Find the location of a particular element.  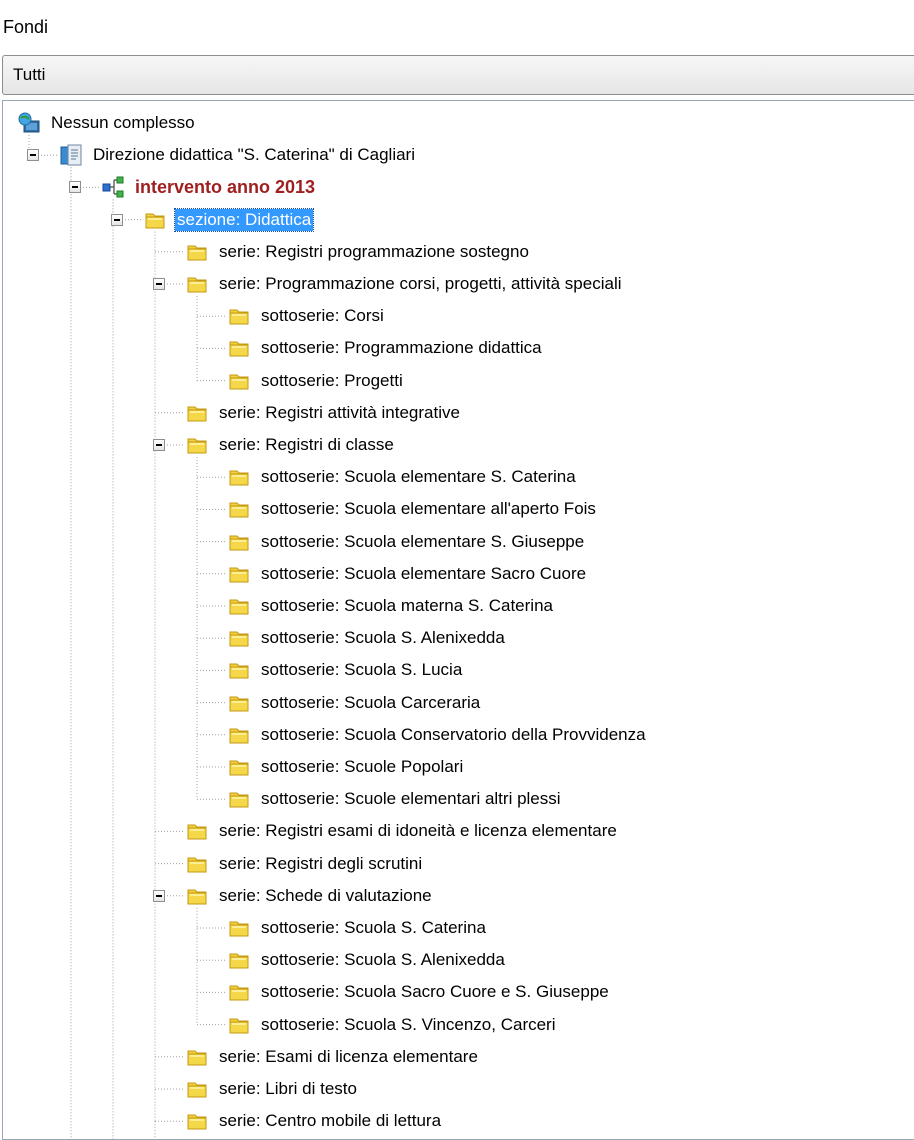

tree-node: serie: Esami di licenza elementare is located at coordinates (332, 1057).